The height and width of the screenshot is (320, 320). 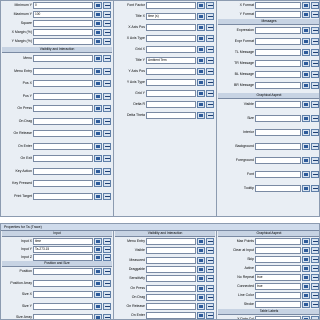 What do you see at coordinates (171, 60) in the screenshot?
I see `property-value-field: Ambient Tem` at bounding box center [171, 60].